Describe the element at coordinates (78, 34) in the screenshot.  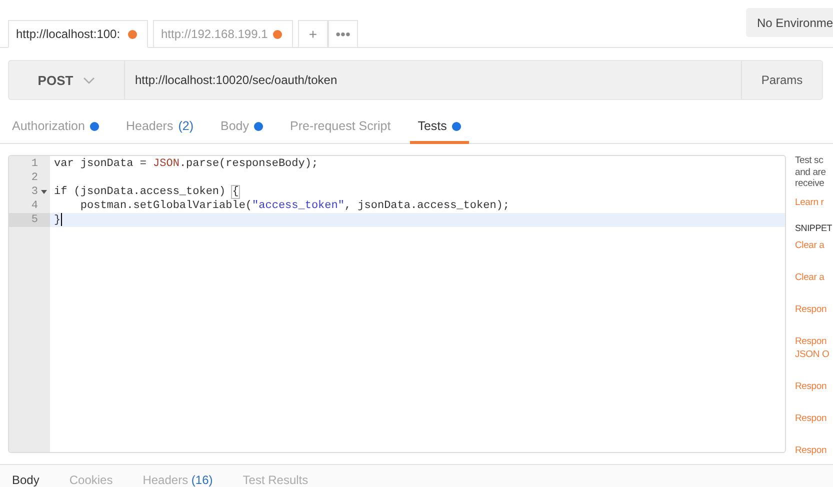
I see `request-tab: http://localhost:100:` at that location.